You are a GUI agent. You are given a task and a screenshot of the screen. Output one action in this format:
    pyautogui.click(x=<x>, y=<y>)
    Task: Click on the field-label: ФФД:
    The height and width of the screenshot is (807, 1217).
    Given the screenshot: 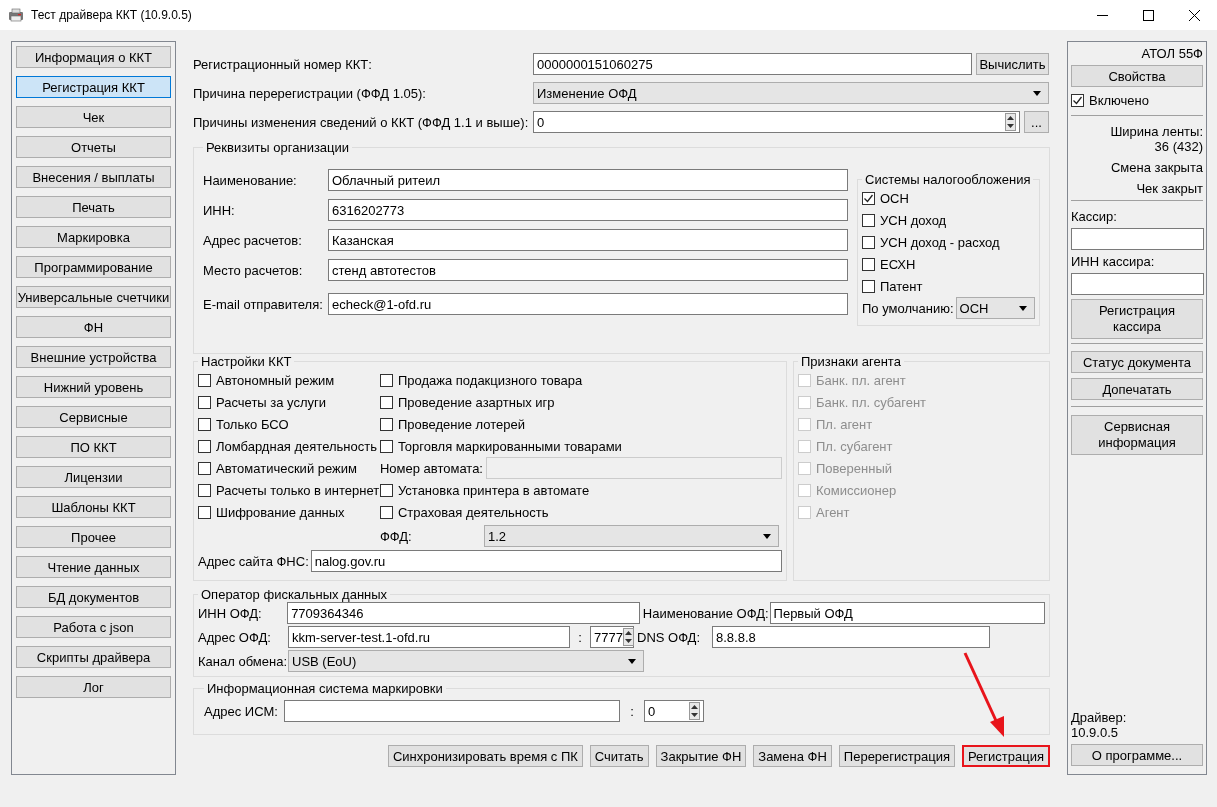 What is the action you would take?
    pyautogui.click(x=396, y=536)
    